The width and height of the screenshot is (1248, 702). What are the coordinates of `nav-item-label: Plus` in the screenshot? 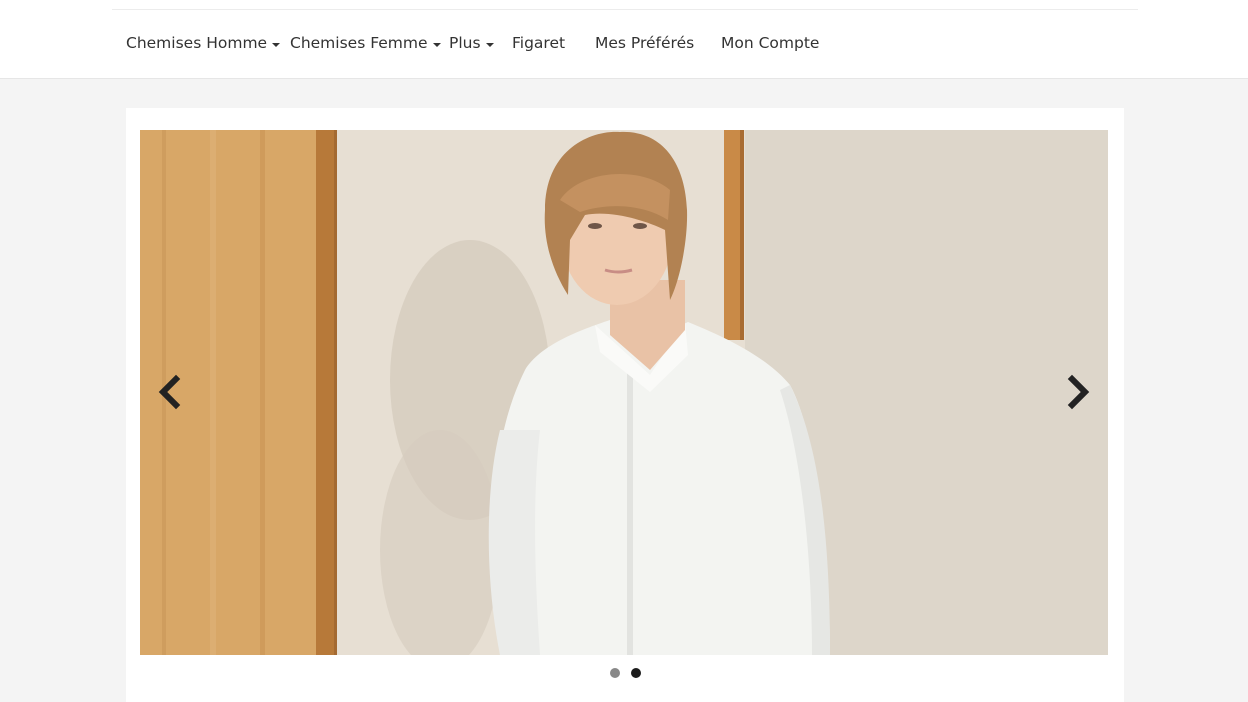 It's located at (465, 43).